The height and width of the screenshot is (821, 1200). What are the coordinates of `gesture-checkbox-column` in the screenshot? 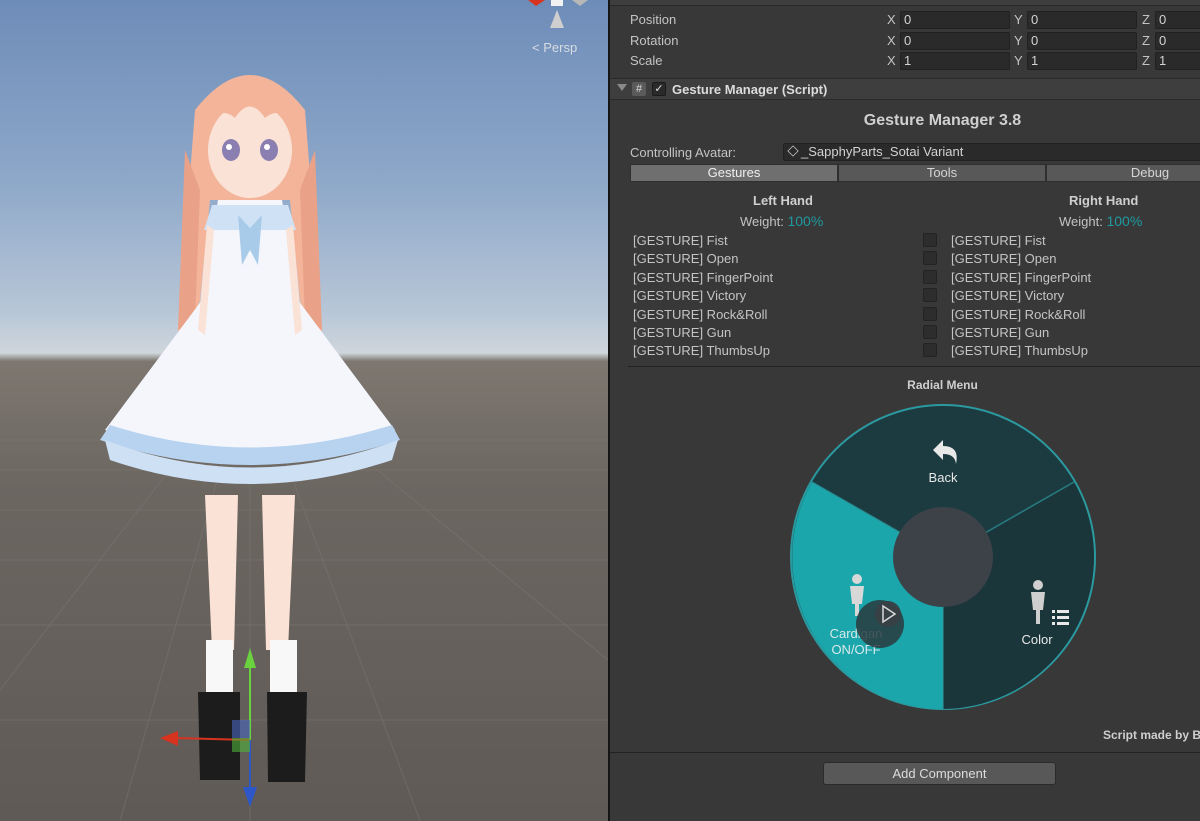 It's located at (930, 297).